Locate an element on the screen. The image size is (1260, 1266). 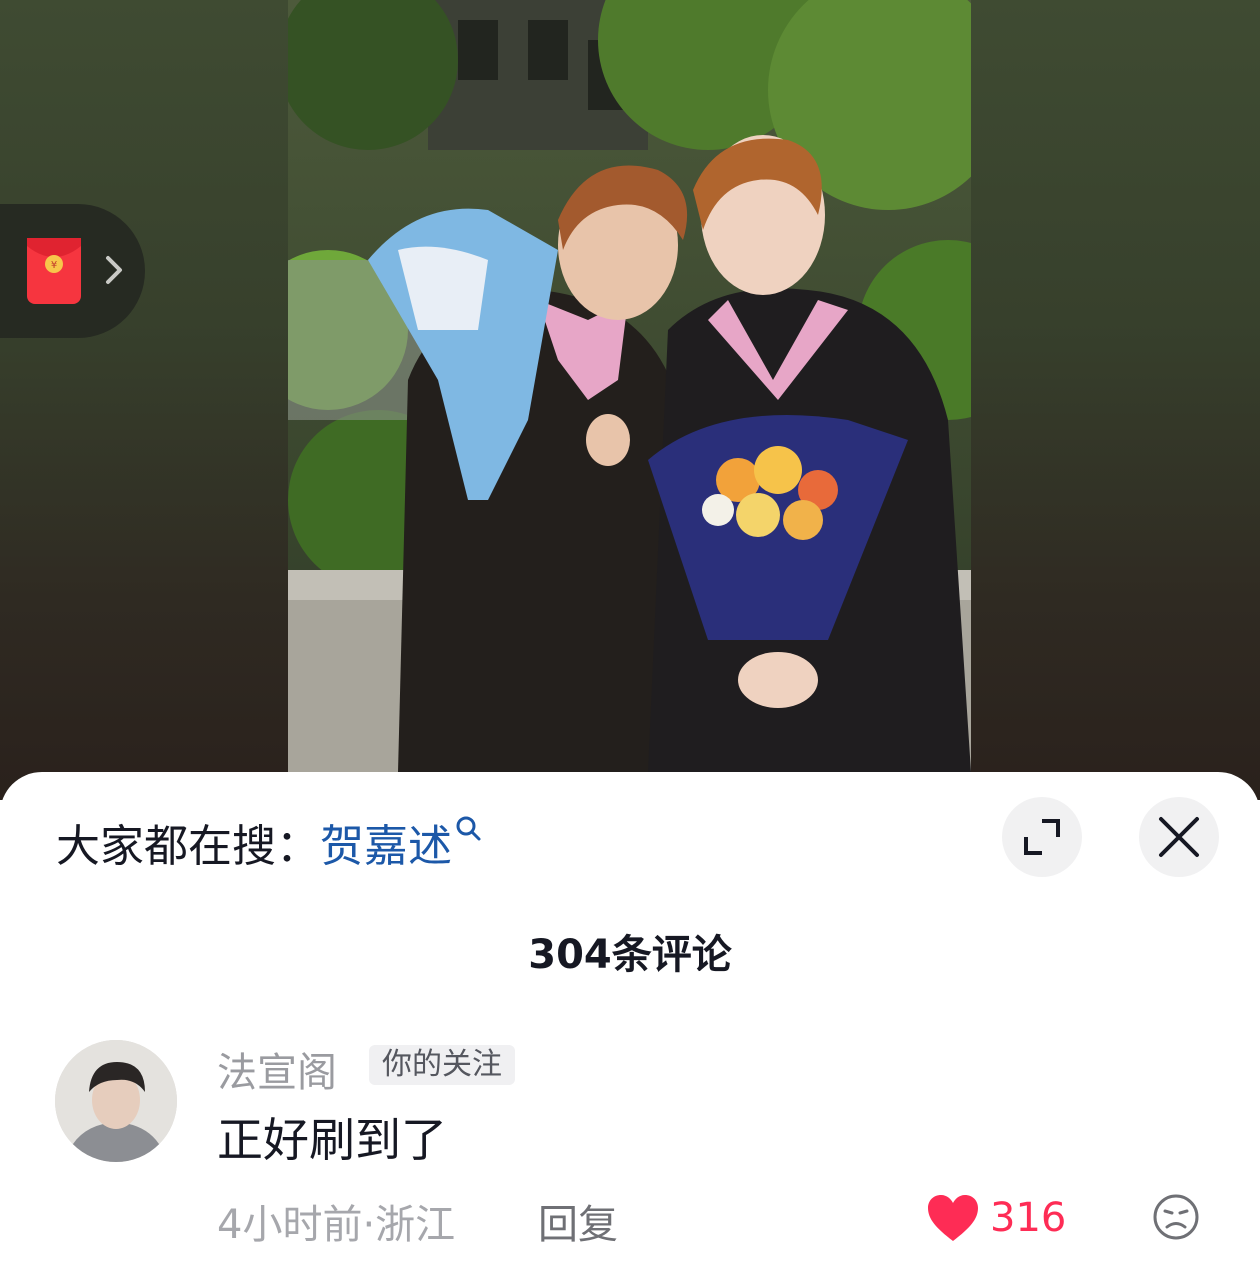
expand-button is located at coordinates (1042, 837).